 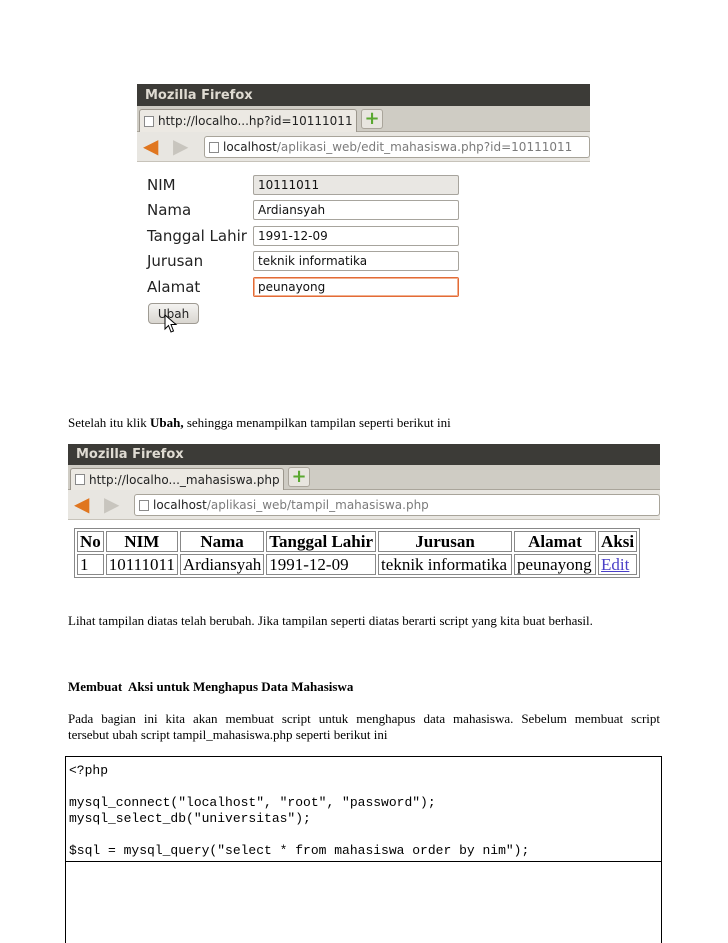 What do you see at coordinates (222, 541) in the screenshot?
I see `header-nama: Nama` at bounding box center [222, 541].